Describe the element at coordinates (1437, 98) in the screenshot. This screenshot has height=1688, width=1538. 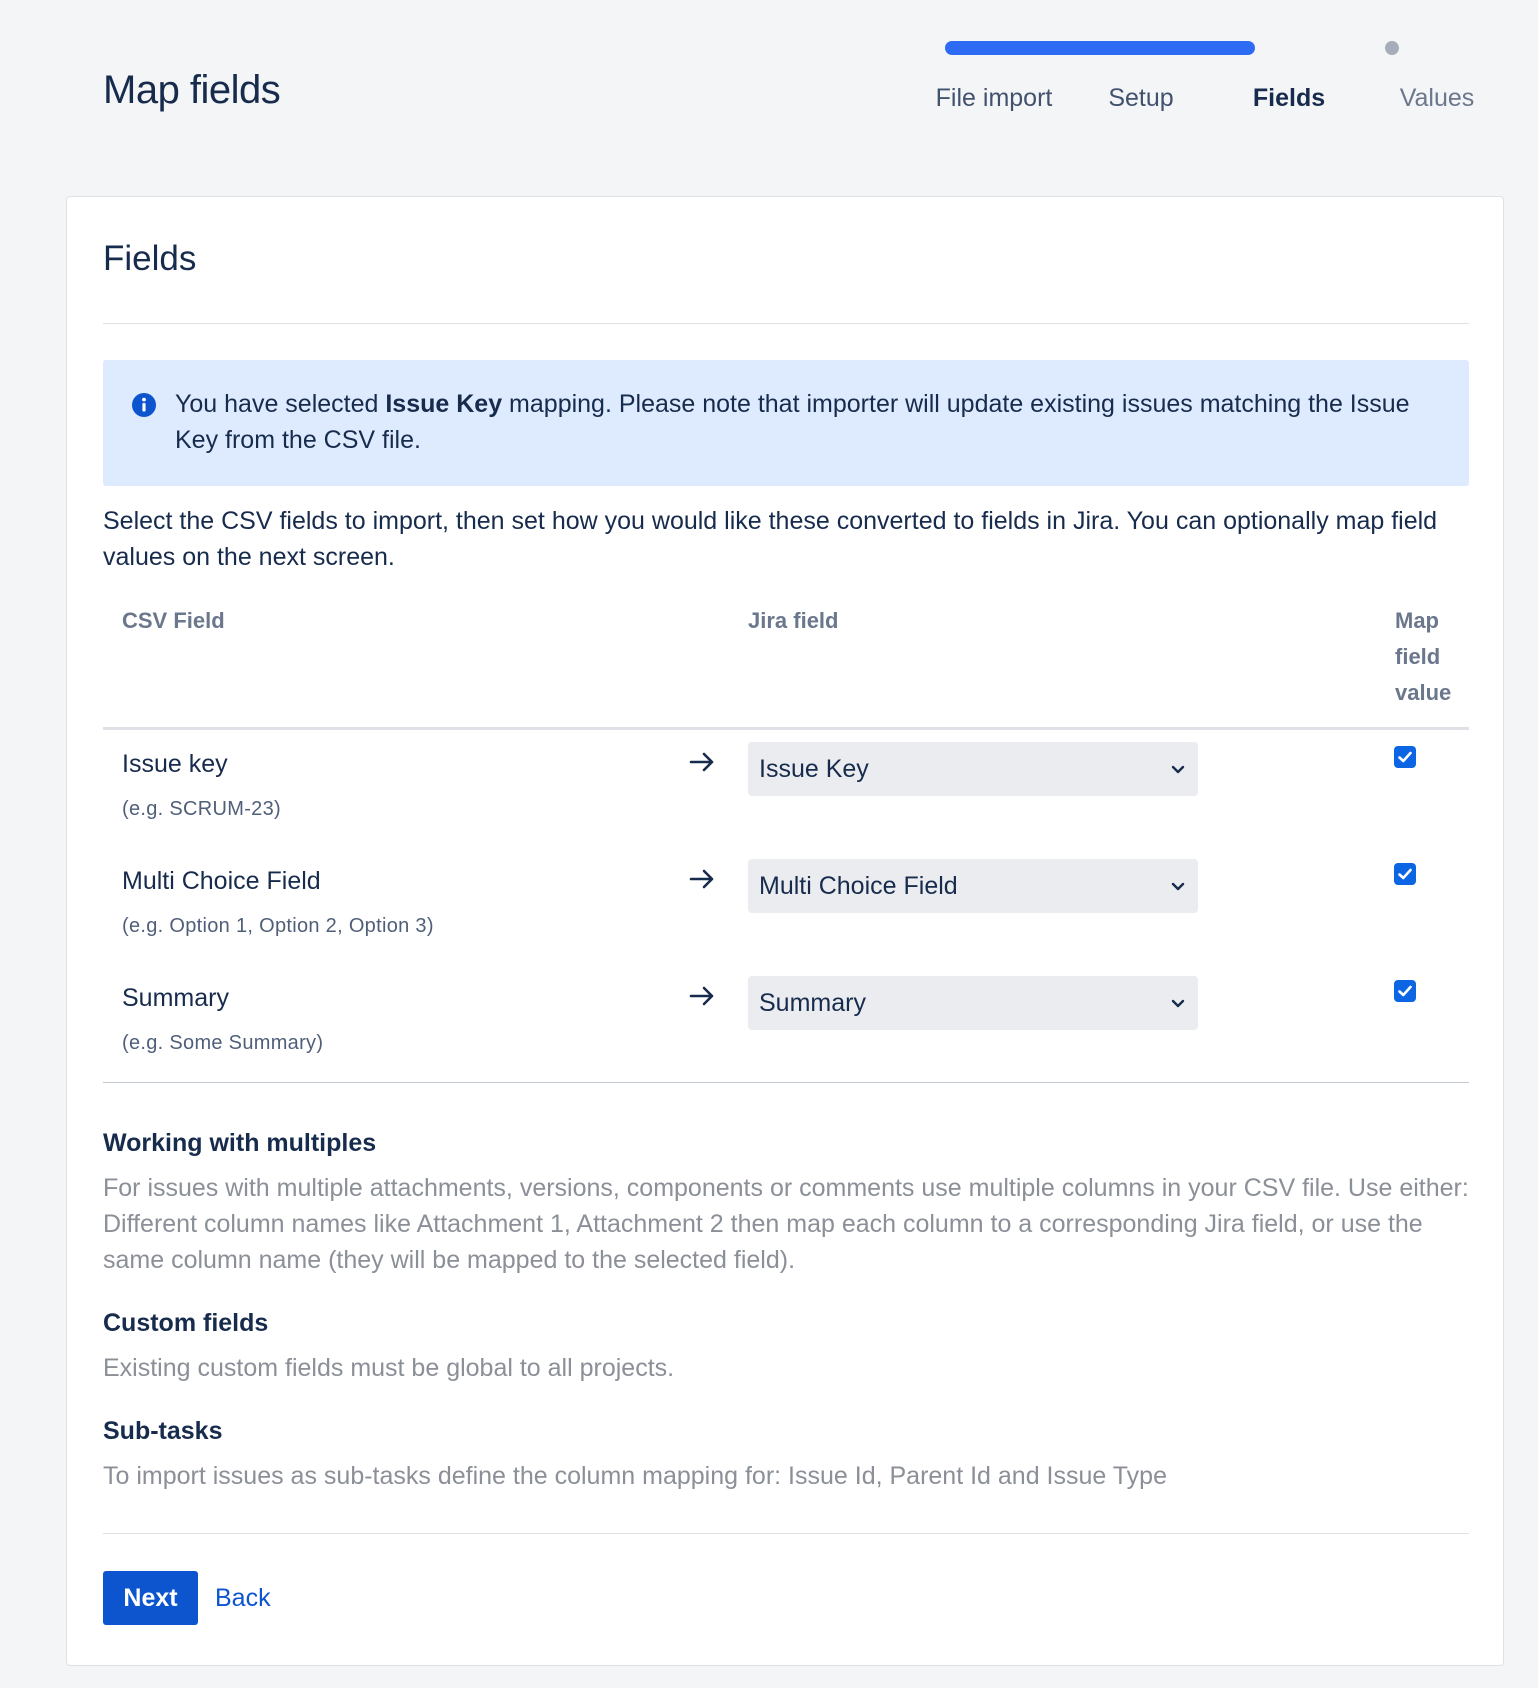
I see `progress-step-values: Values` at that location.